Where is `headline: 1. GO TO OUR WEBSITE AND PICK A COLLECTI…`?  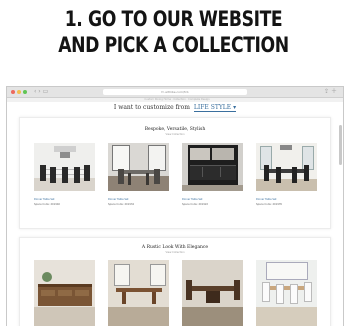
headline: 1. GO TO OUR WEBSITE AND PICK A COLLECTI… is located at coordinates (173, 32).